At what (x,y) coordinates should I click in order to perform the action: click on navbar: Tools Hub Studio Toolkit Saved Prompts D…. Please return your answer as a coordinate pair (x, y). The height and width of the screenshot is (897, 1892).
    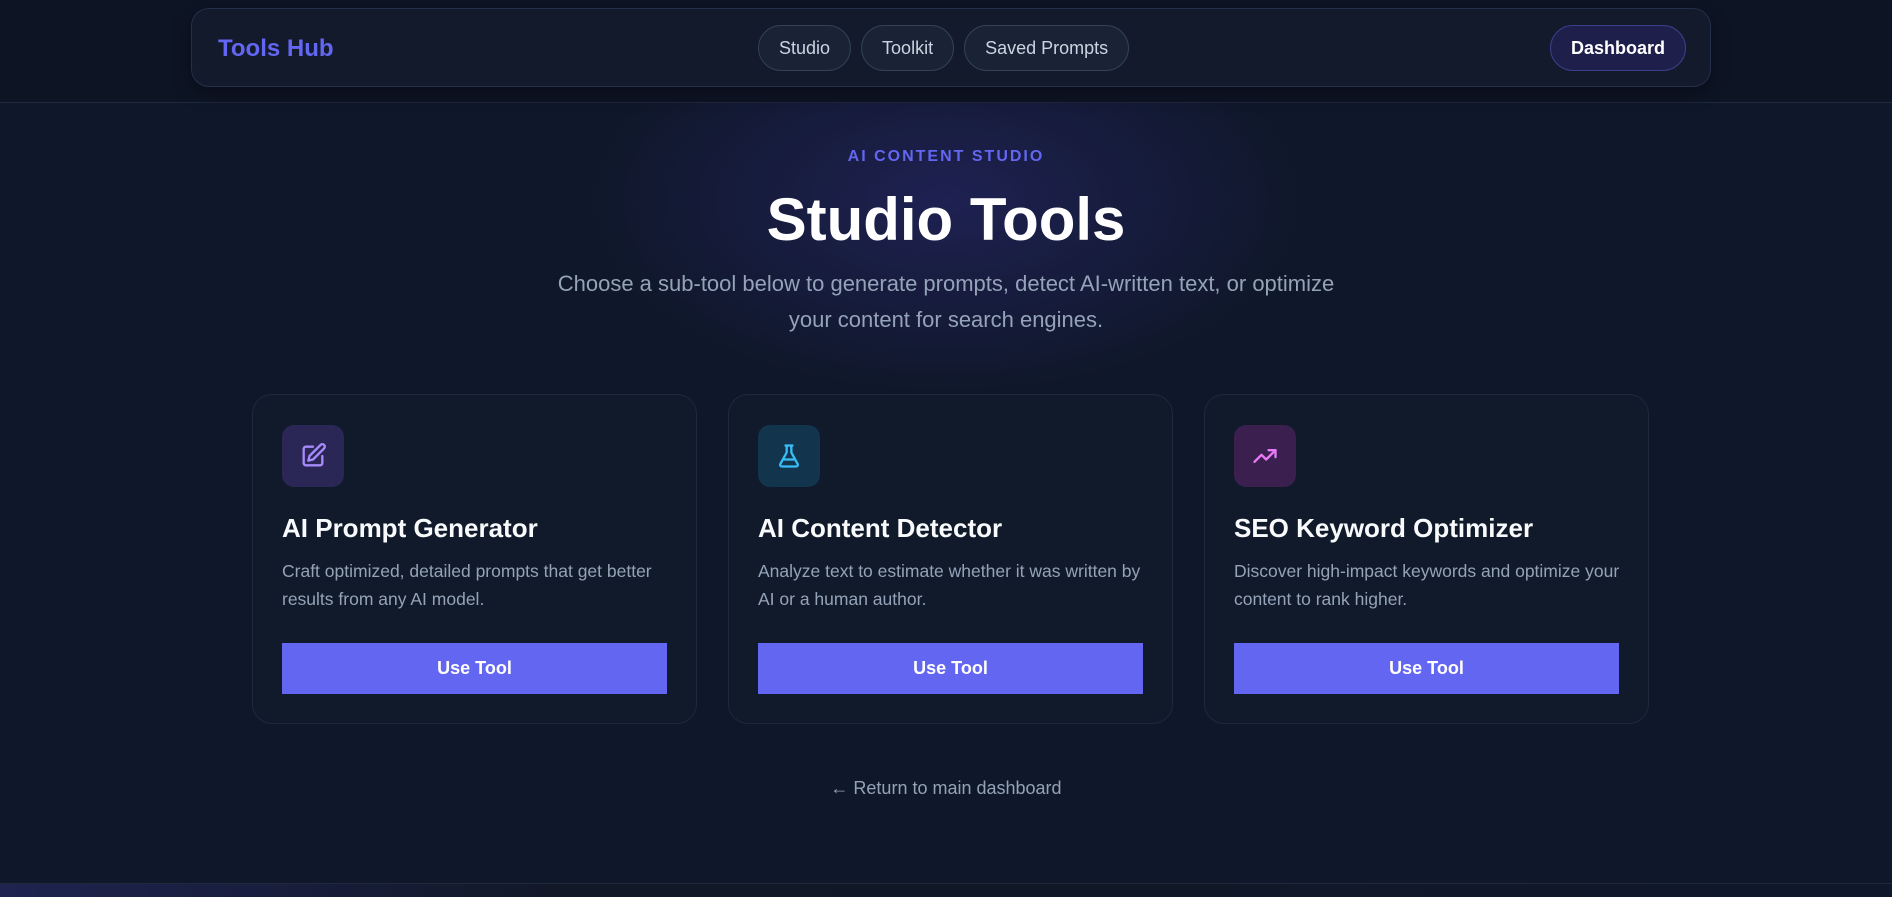
    Looking at the image, I should click on (951, 47).